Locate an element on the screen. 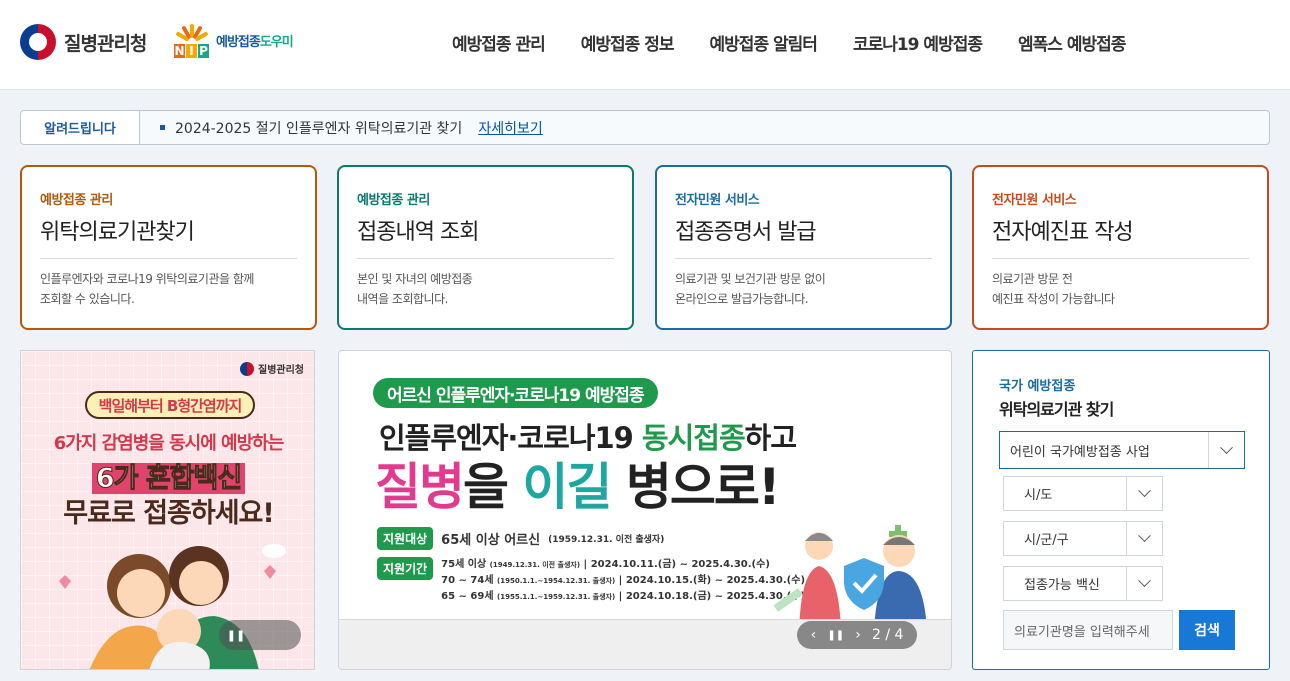 Image resolution: width=1290 pixels, height=681 pixels. card-desc-line: 내역을 조회합니다. is located at coordinates (402, 299).